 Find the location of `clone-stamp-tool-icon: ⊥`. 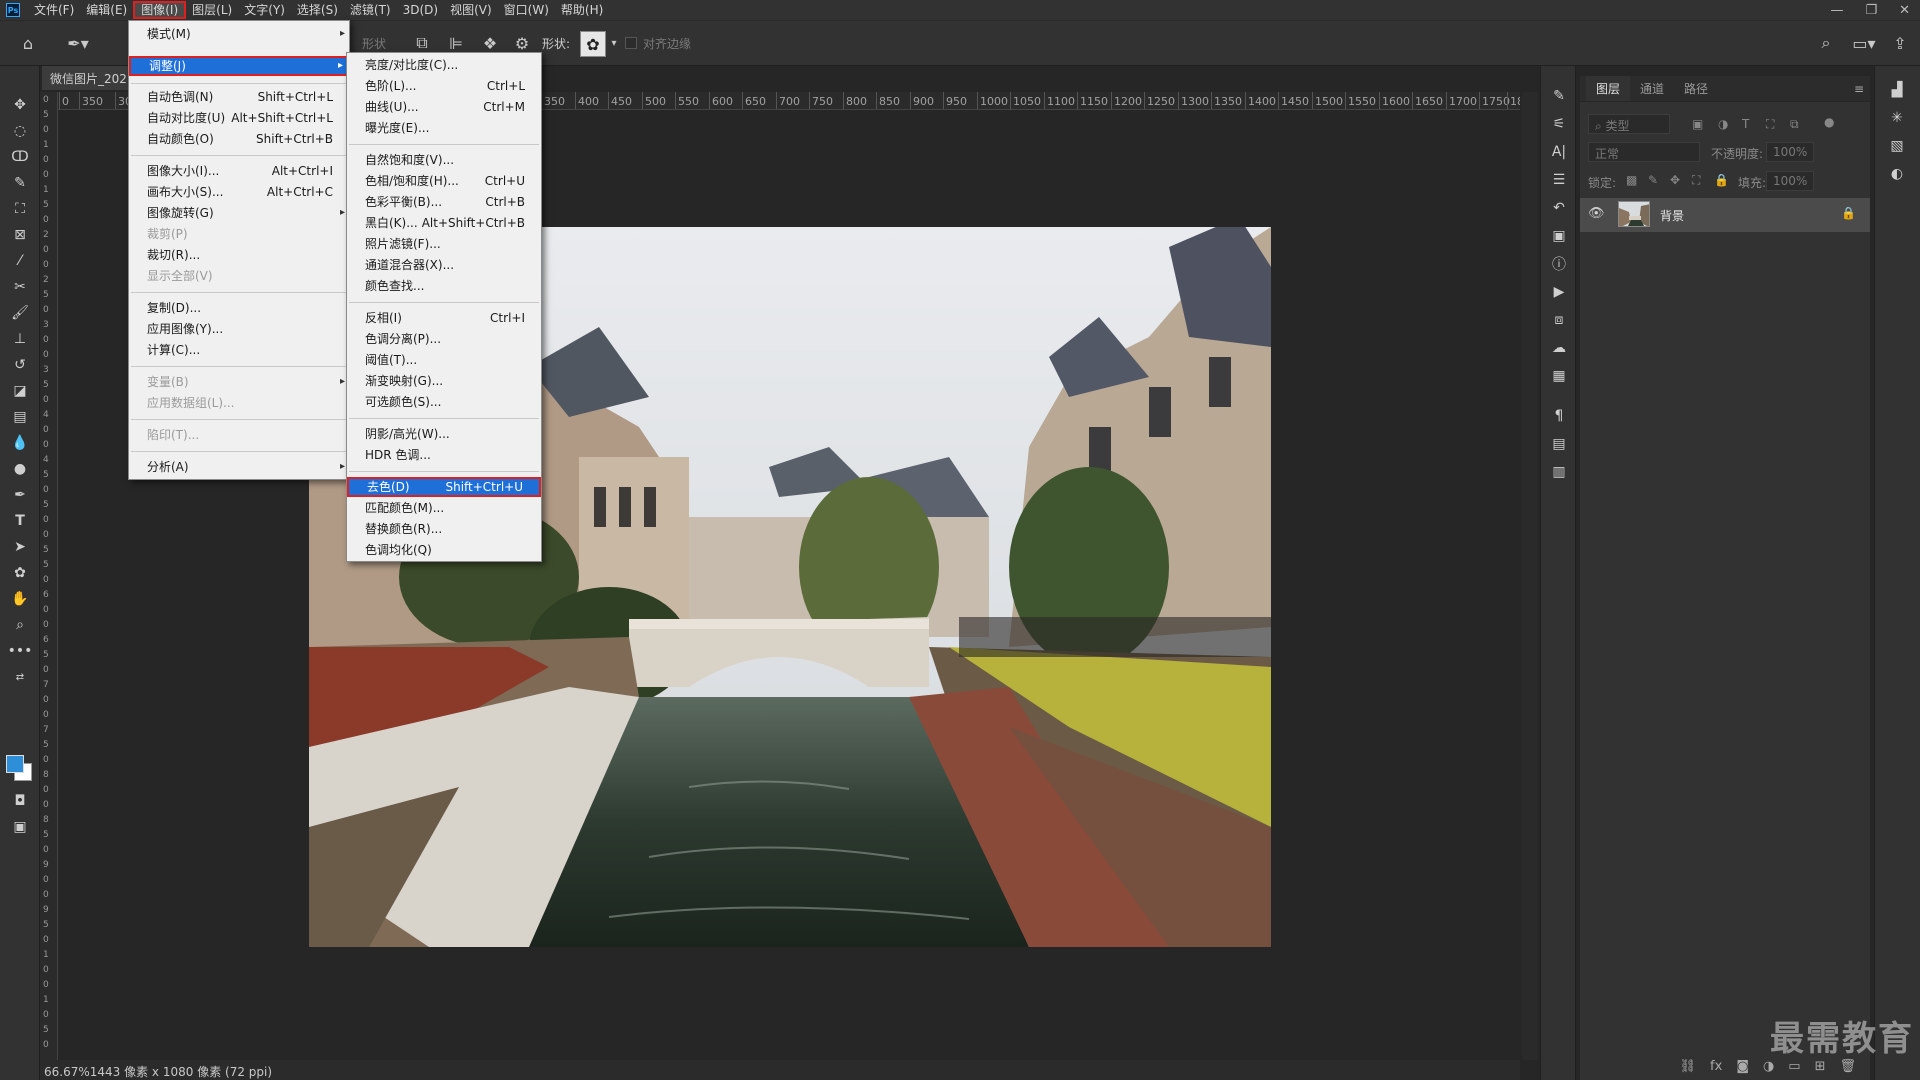

clone-stamp-tool-icon: ⊥ is located at coordinates (20, 339).